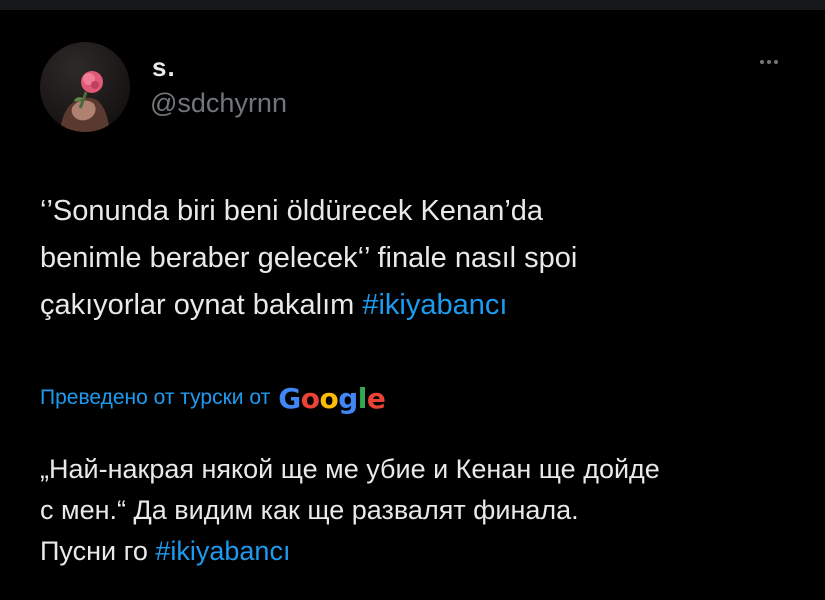 Image resolution: width=825 pixels, height=600 pixels. What do you see at coordinates (164, 67) in the screenshot?
I see `display-name: s.` at bounding box center [164, 67].